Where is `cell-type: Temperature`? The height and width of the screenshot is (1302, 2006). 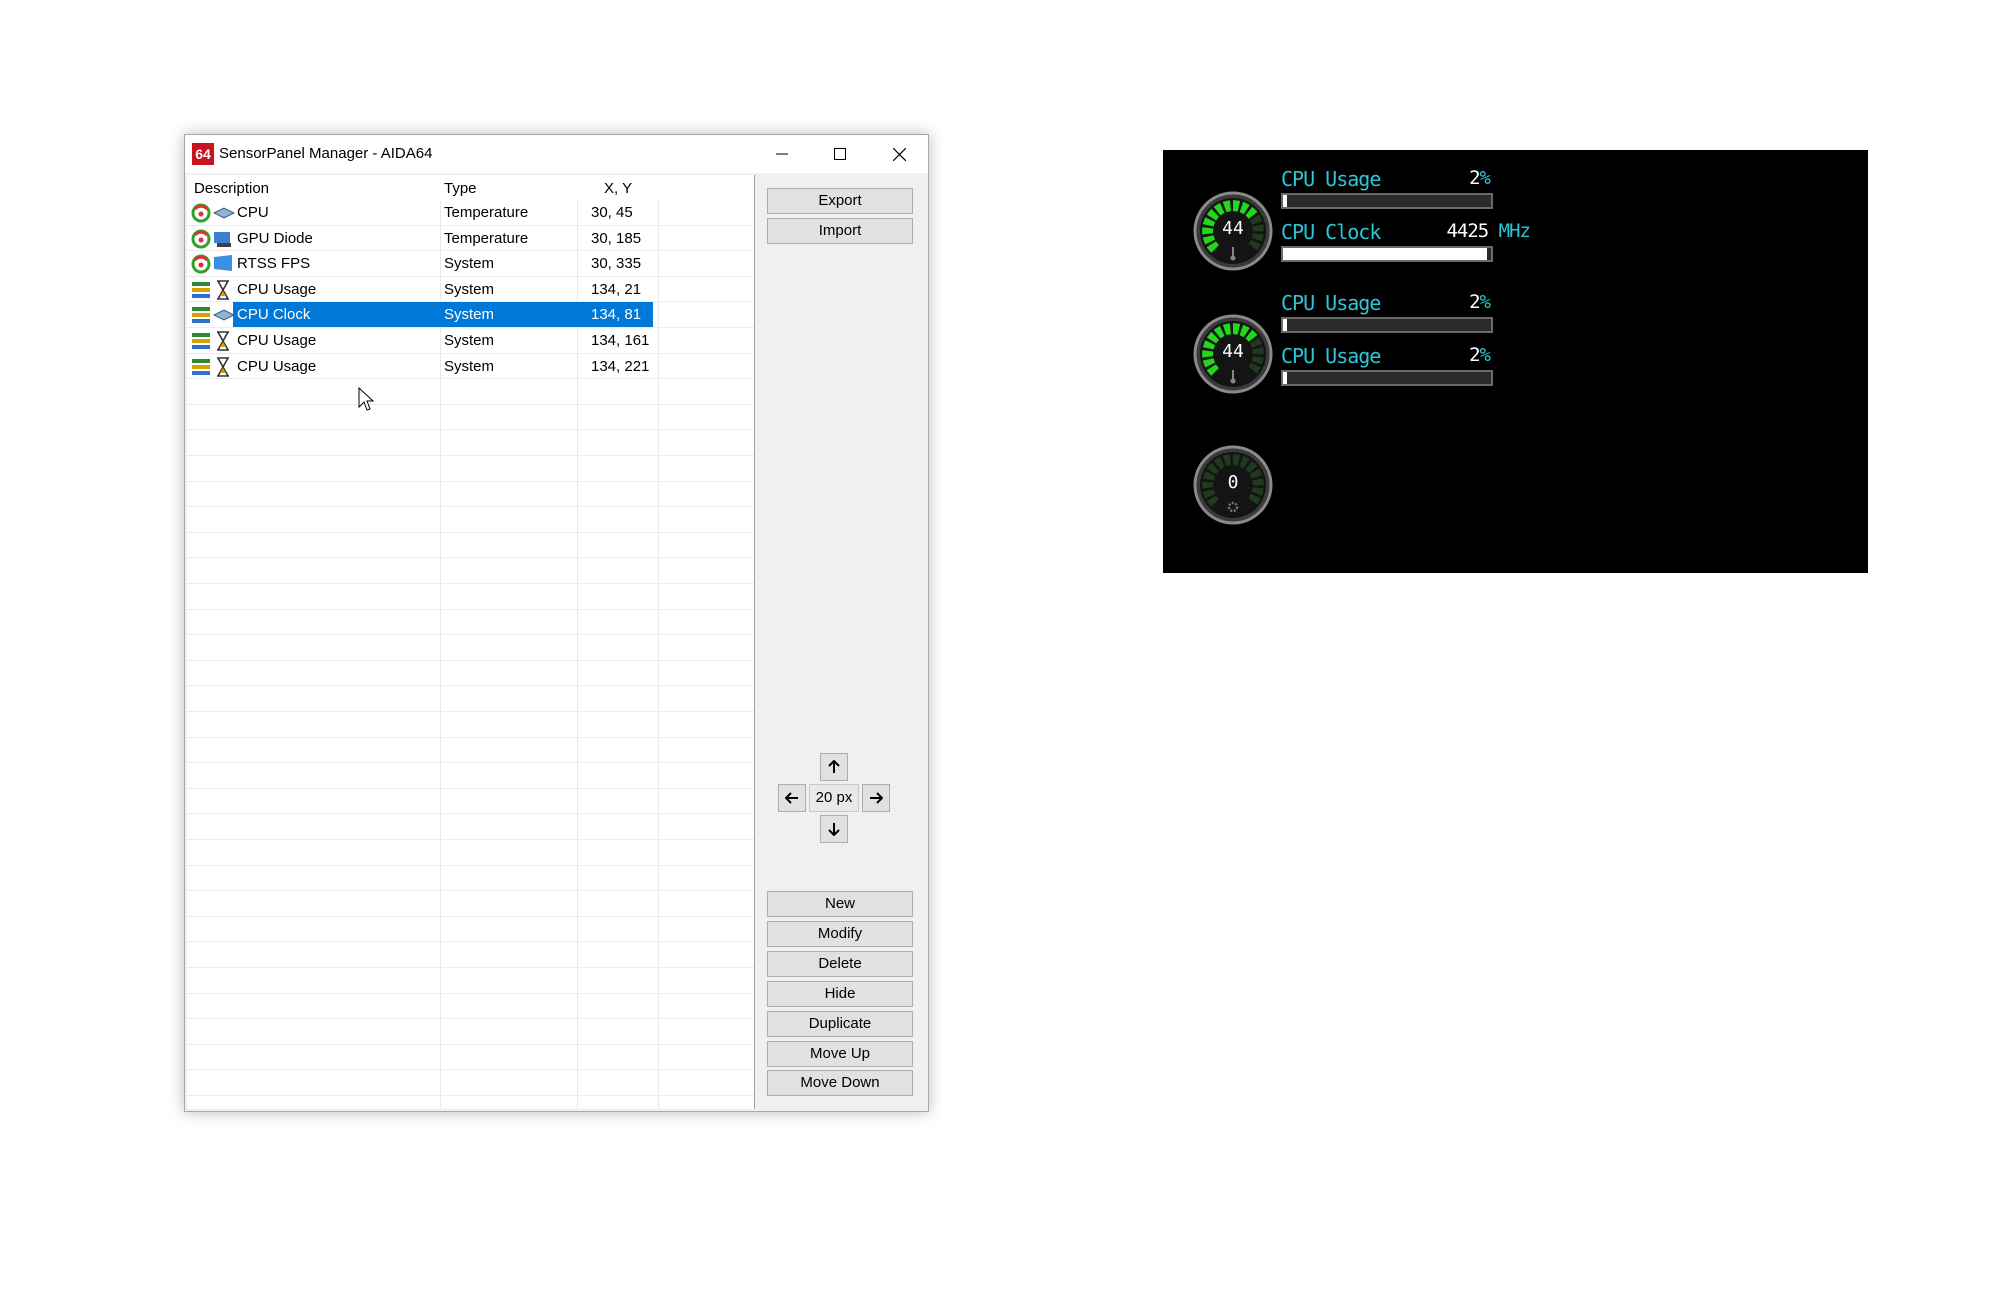 cell-type: Temperature is located at coordinates (486, 212).